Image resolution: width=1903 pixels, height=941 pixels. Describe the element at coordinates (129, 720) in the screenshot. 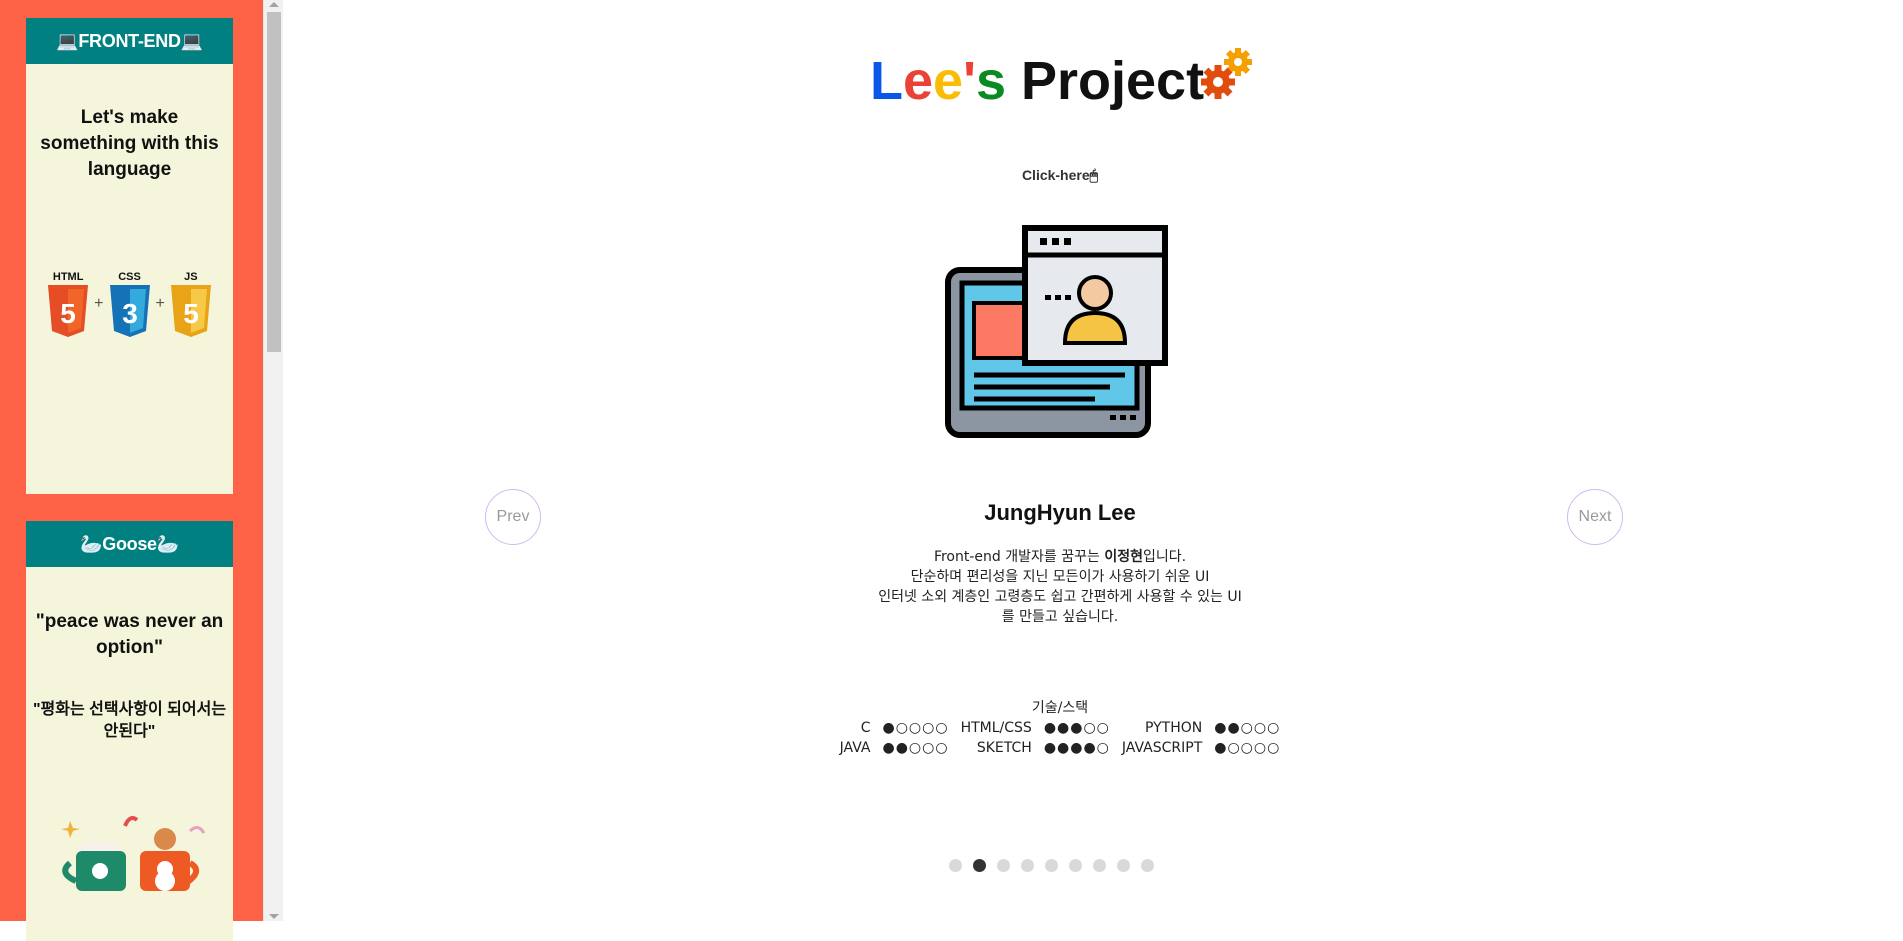

I see `goose-quote-ko: "평화는 선택사항이 되어서는 안된다"` at that location.